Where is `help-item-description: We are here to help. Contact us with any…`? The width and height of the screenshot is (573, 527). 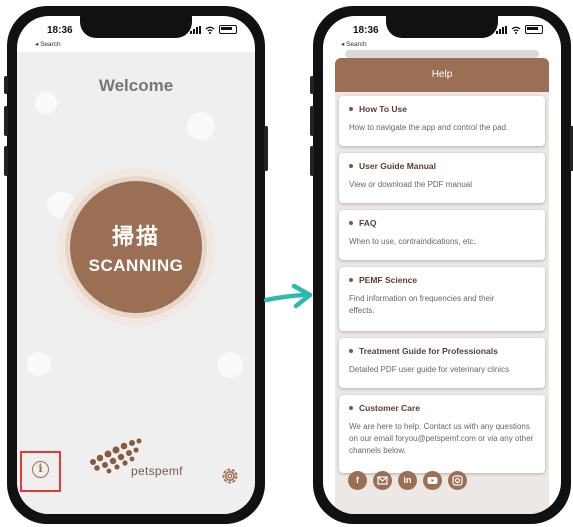 help-item-description: We are here to help. Contact us with any… is located at coordinates (441, 438).